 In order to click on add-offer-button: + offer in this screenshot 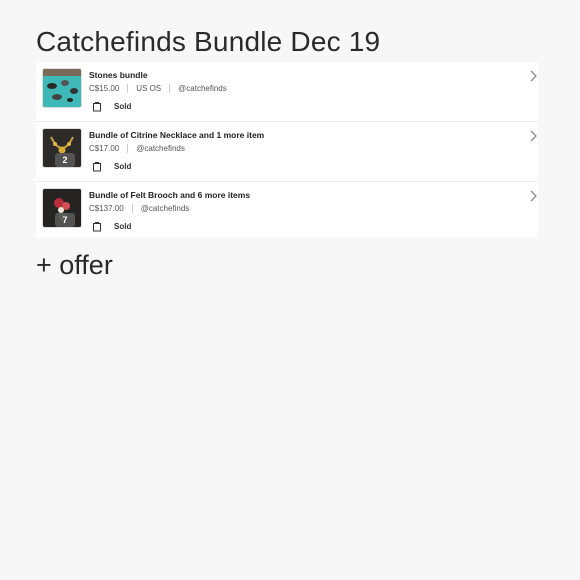, I will do `click(74, 265)`.